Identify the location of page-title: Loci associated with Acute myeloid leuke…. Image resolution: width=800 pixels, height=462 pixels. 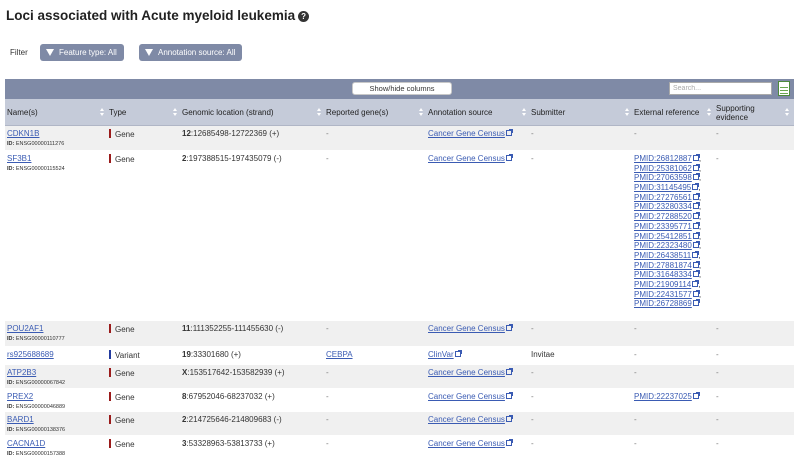
(158, 15).